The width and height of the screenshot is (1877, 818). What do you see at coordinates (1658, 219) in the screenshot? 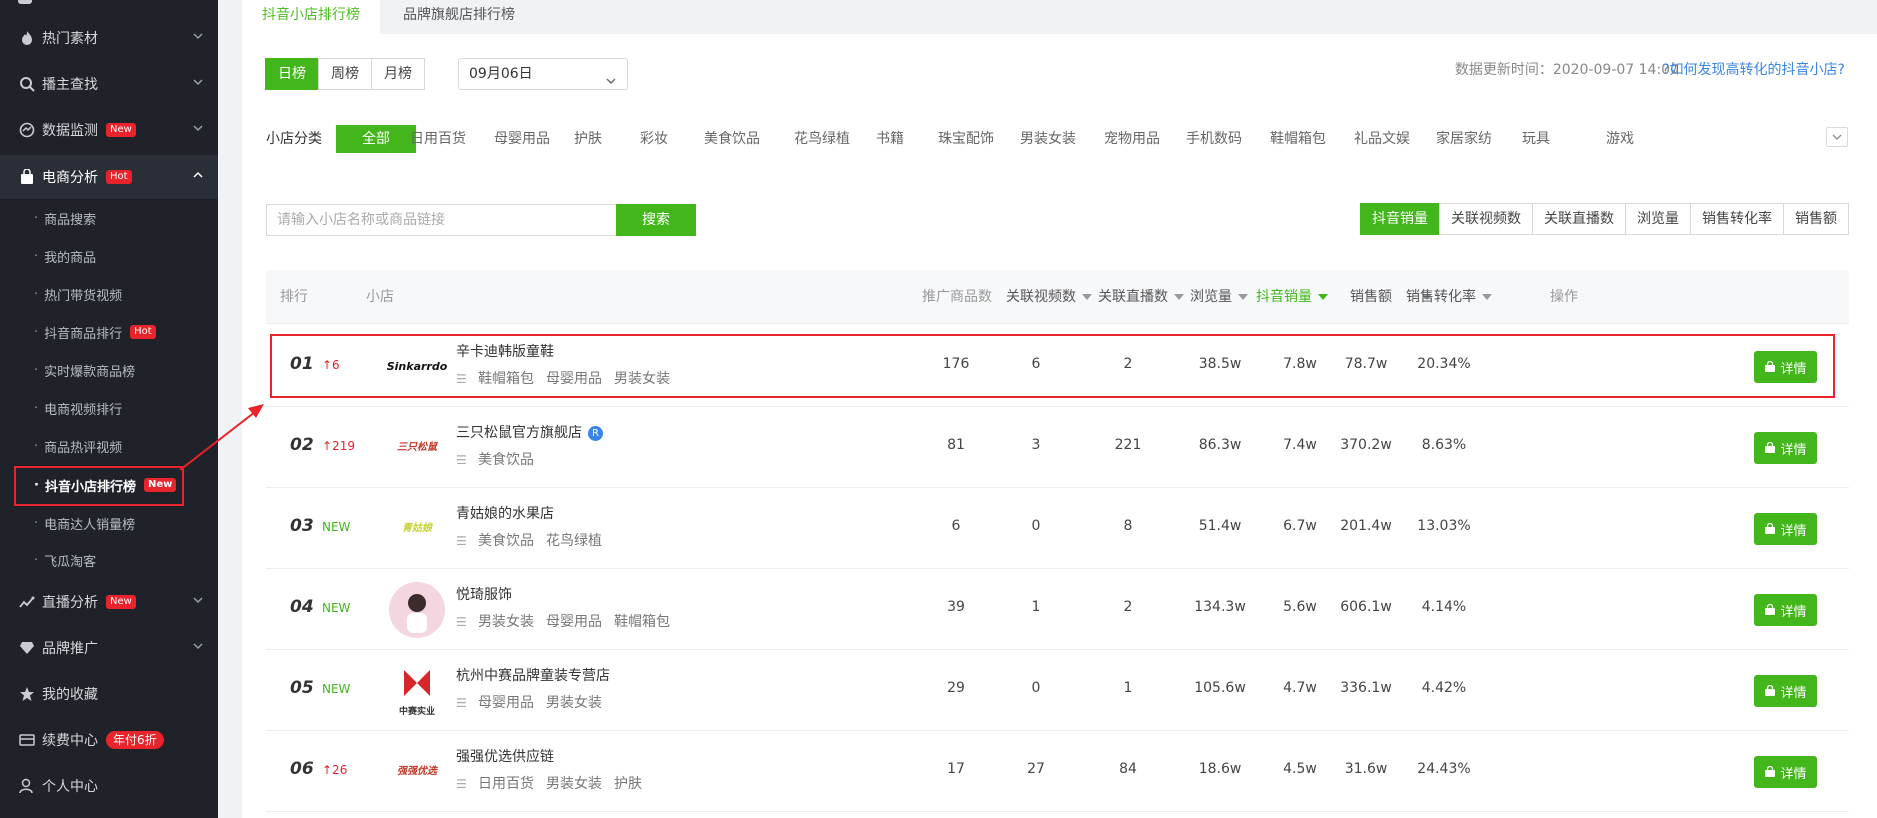
I see `sort-views: 浏览量` at bounding box center [1658, 219].